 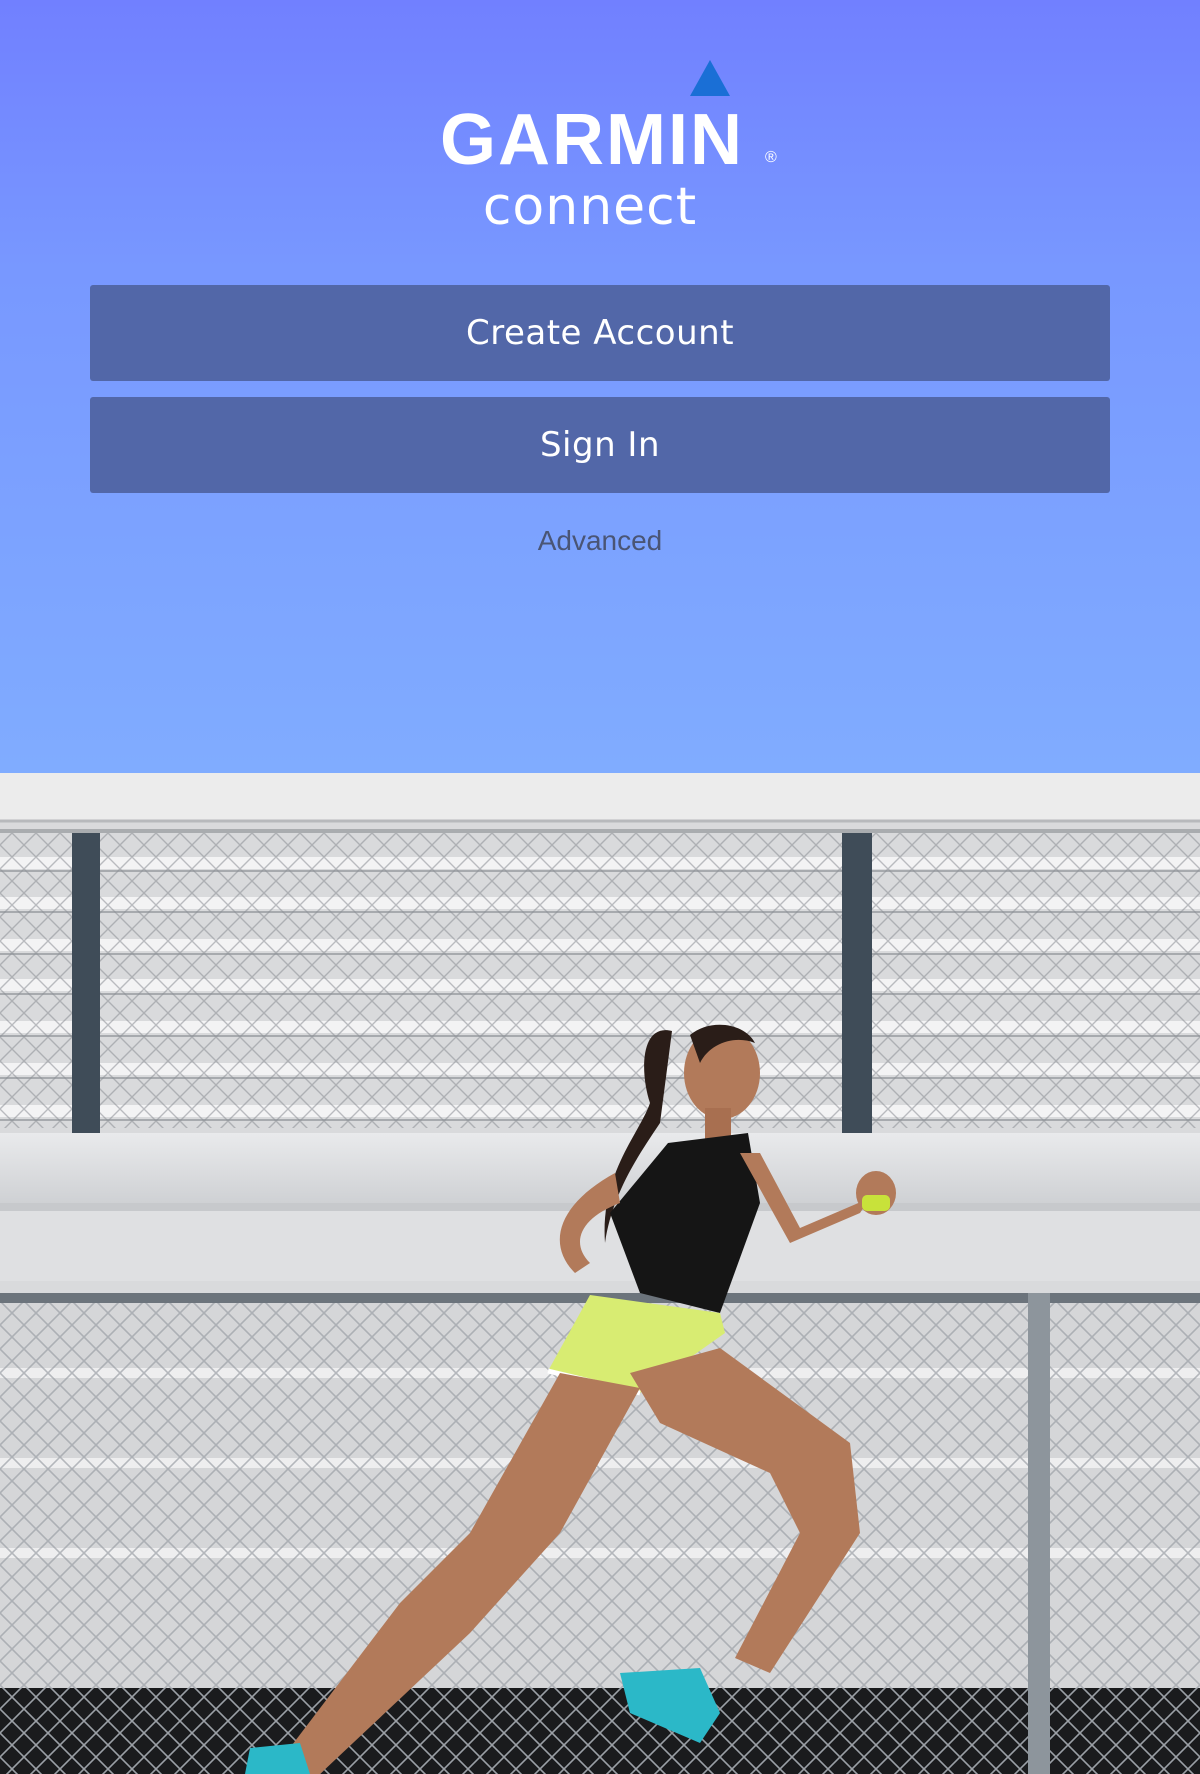 I want to click on sign-in-button: Sign In, so click(x=600, y=445).